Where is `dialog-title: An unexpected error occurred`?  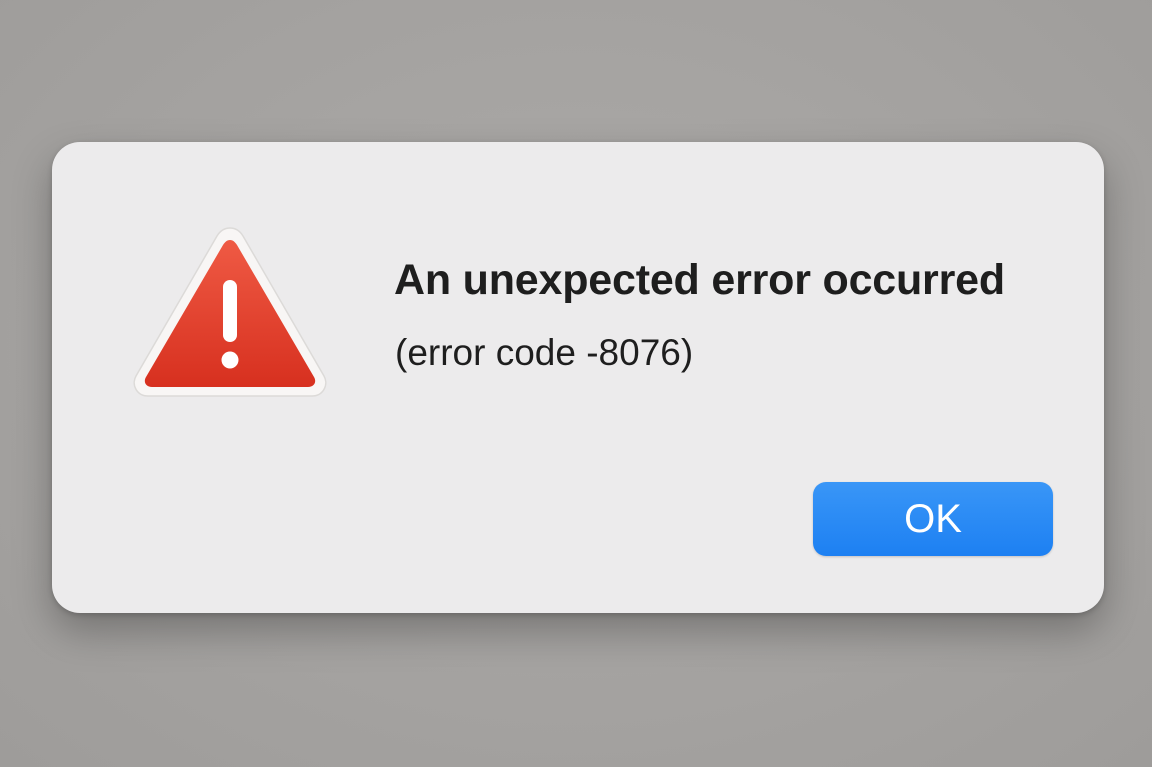
dialog-title: An unexpected error occurred is located at coordinates (699, 280).